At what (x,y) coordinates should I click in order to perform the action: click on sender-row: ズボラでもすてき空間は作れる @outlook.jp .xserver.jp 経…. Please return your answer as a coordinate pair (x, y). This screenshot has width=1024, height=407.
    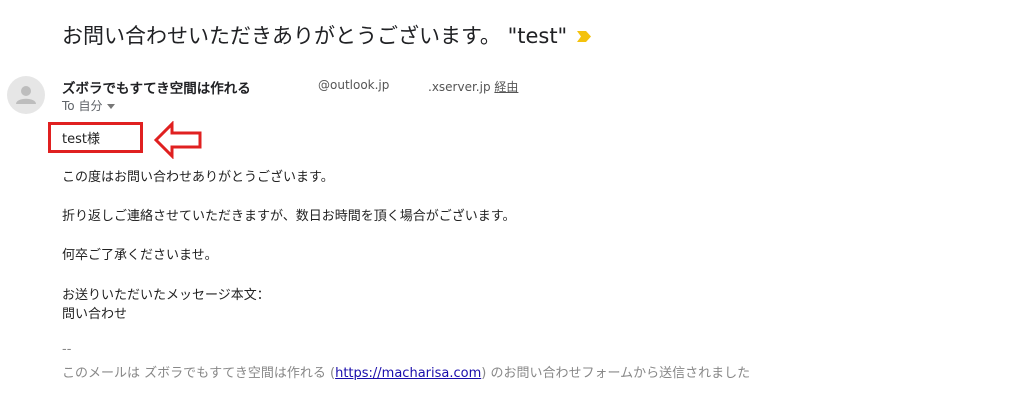
    Looking at the image, I should click on (290, 87).